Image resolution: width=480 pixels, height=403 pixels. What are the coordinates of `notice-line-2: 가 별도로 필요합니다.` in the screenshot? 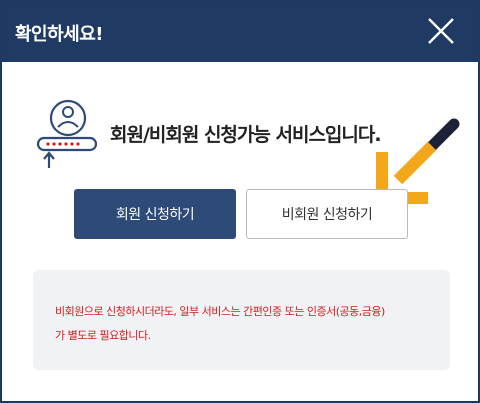 It's located at (103, 335).